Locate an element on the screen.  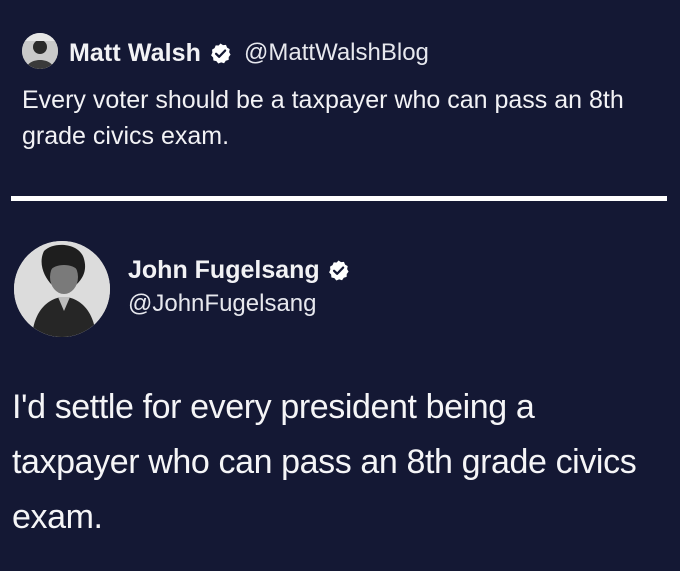
tweet-header: Matt Walsh @MattWalshBlog is located at coordinates (249, 53).